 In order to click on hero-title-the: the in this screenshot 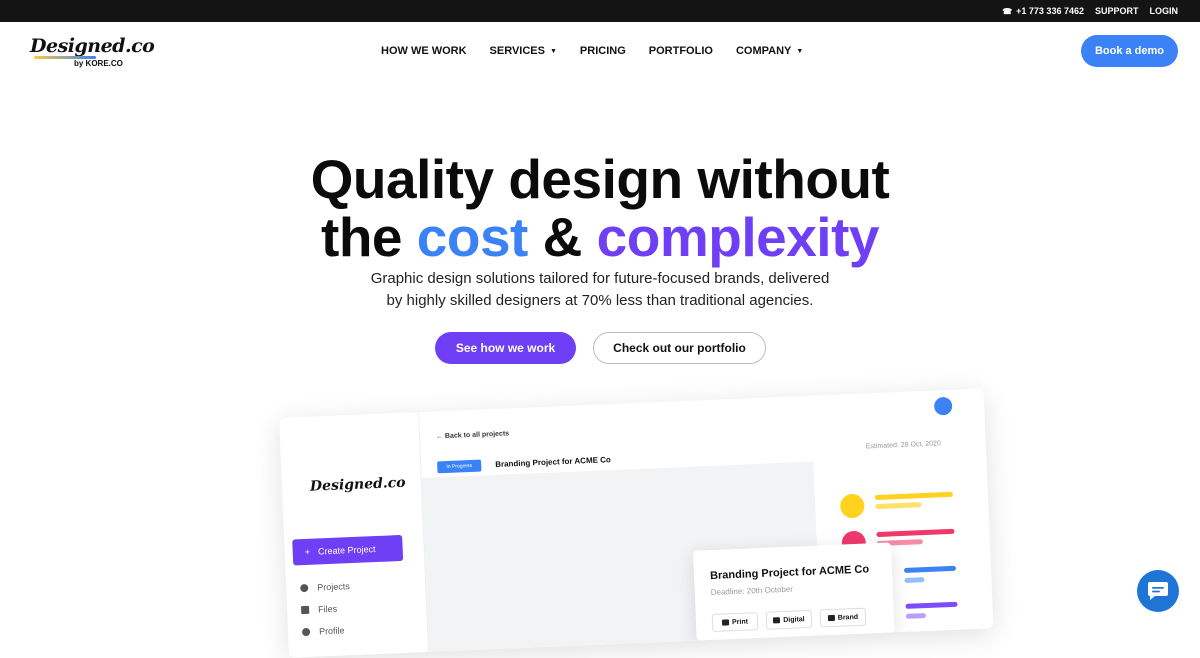, I will do `click(369, 237)`.